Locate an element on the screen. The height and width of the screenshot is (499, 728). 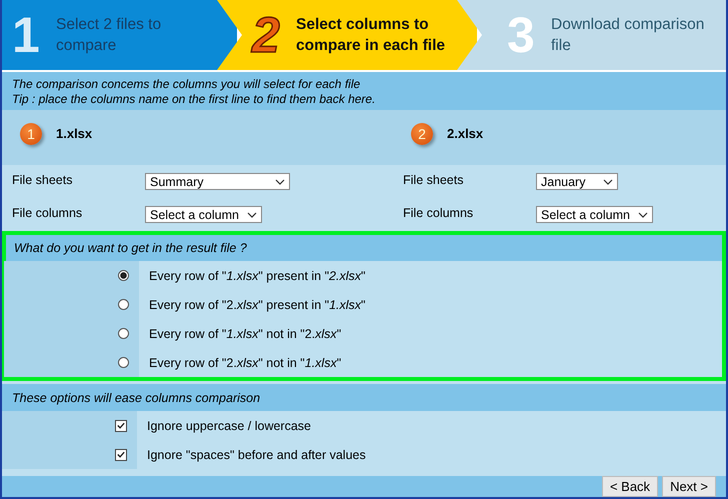
file-name: 1.xlsx is located at coordinates (74, 133).